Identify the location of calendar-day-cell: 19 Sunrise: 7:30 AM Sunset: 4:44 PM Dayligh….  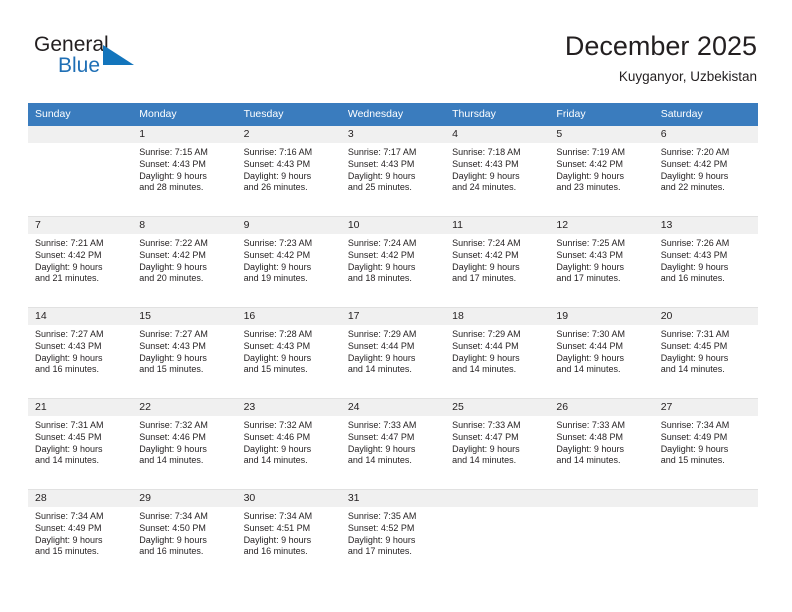
(601, 353).